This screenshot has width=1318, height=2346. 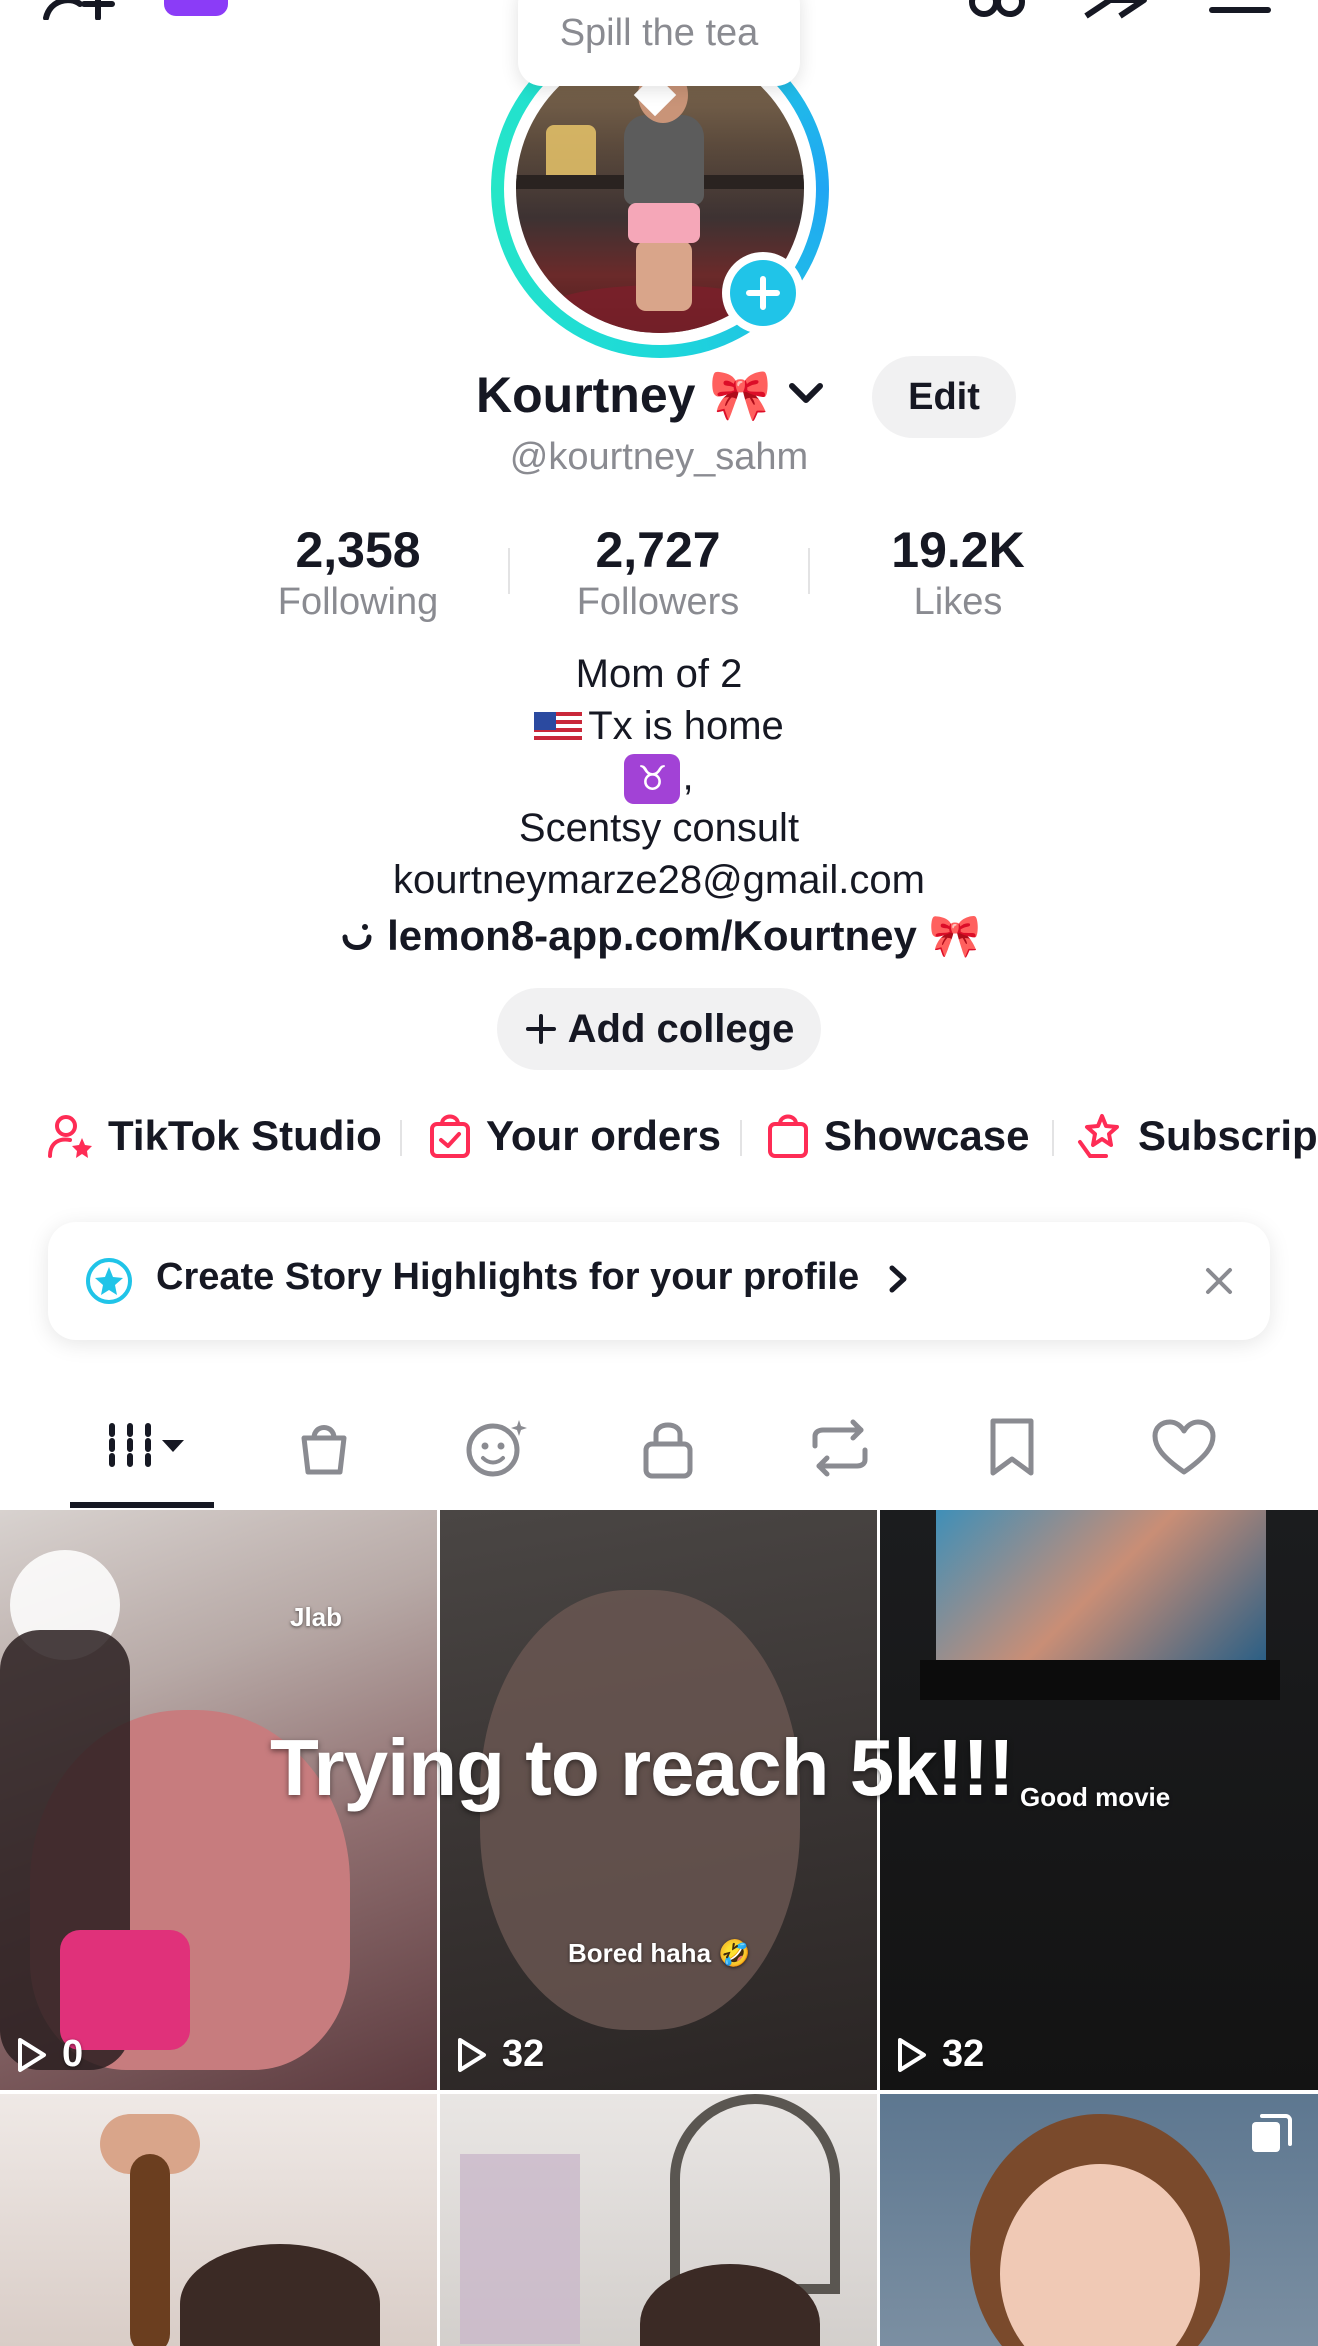 I want to click on bio-email: kourtneymarze28@gmail.com, so click(x=659, y=880).